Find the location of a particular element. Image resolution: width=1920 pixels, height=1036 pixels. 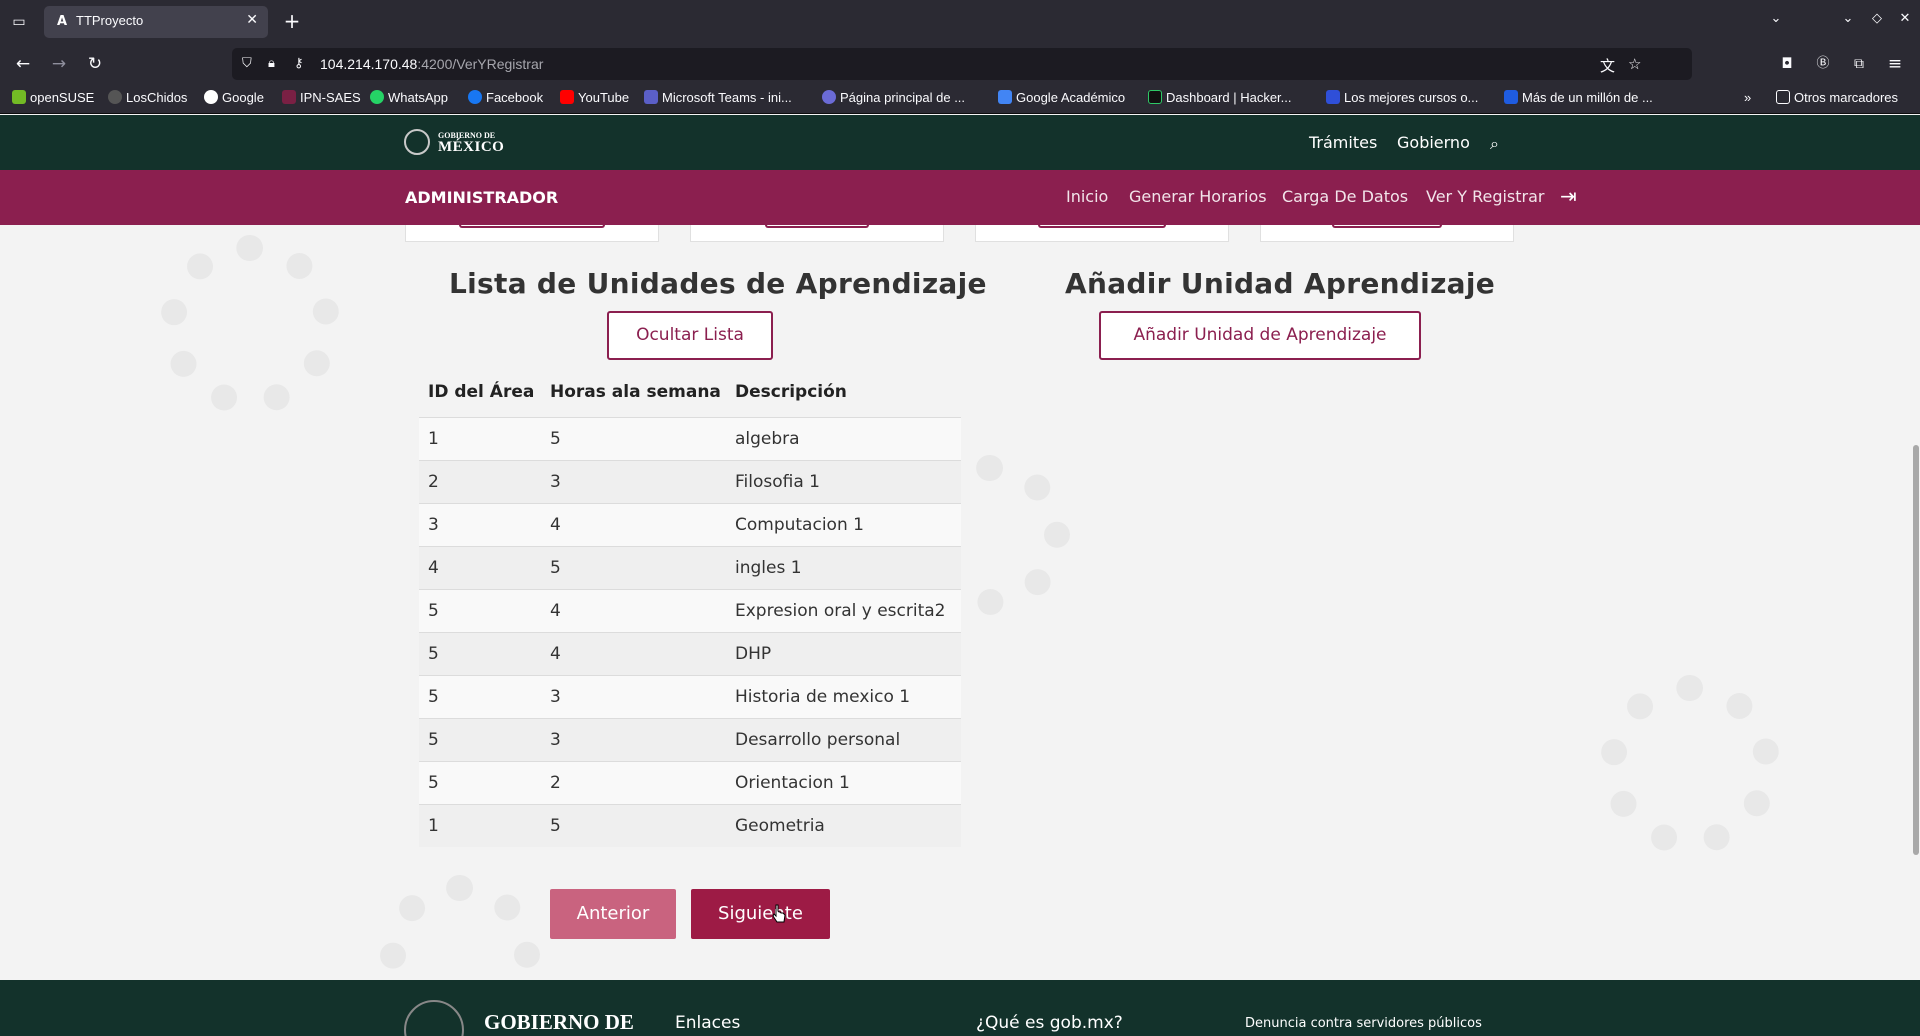

cell-description: Geometria is located at coordinates (780, 826).